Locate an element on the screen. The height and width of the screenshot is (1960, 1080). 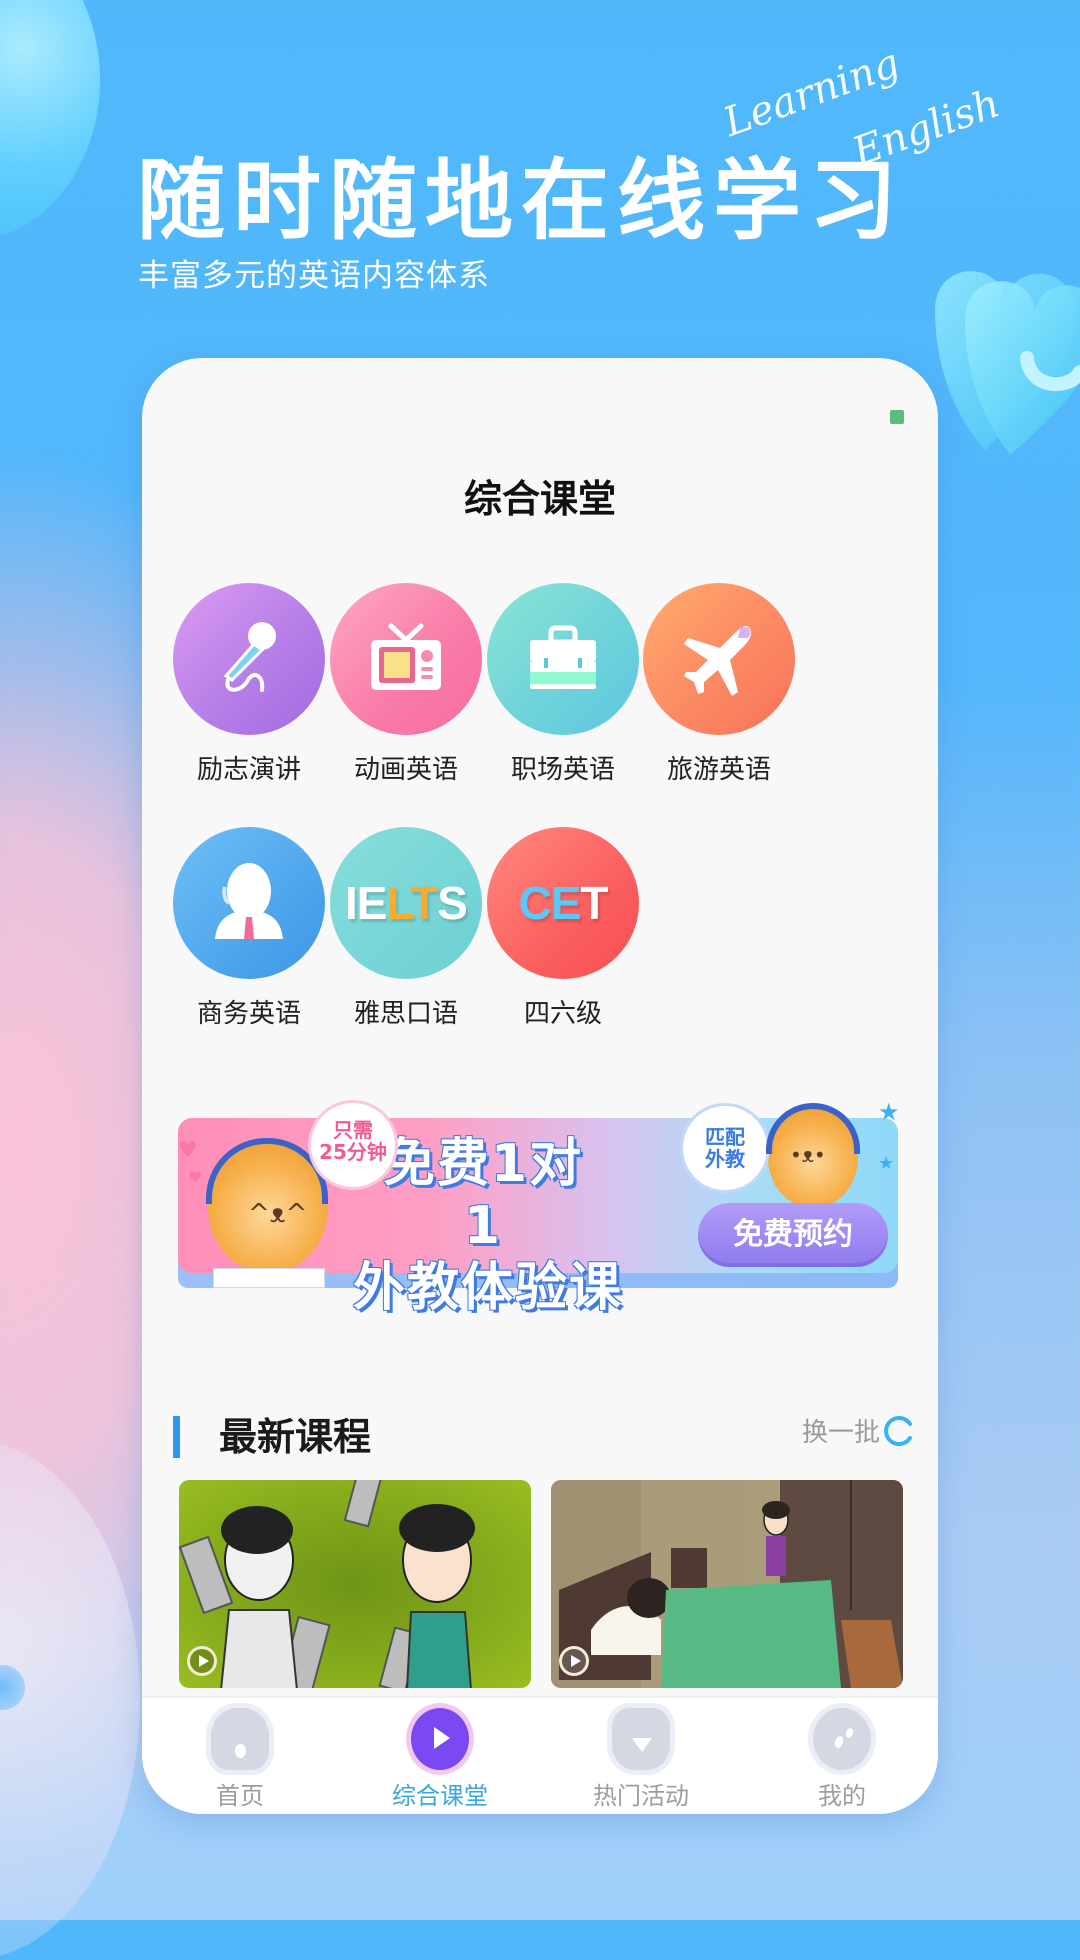
latest-courses-header: 最新课程 换一批 is located at coordinates (540, 1428).